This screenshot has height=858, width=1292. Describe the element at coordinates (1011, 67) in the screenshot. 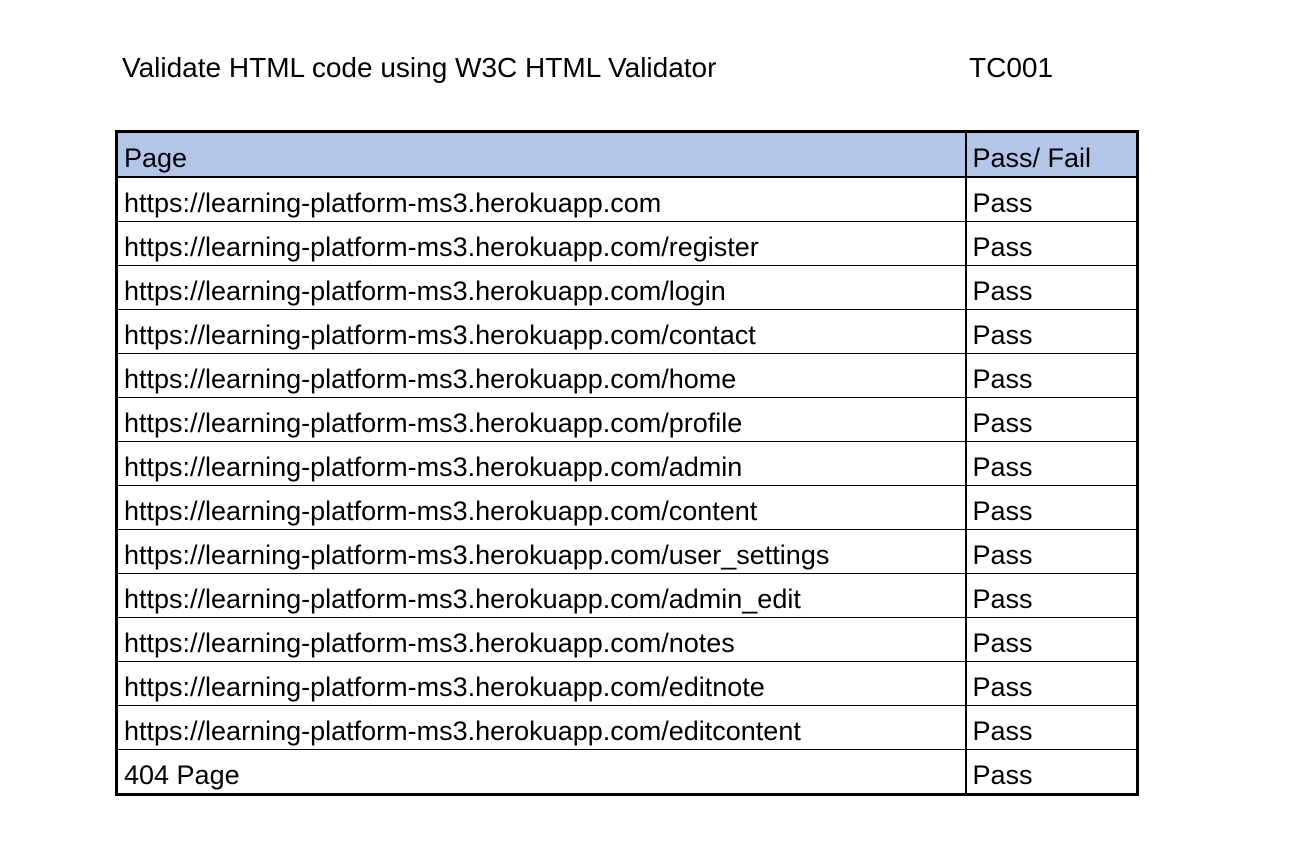

I see `test-case-id: TC001` at that location.